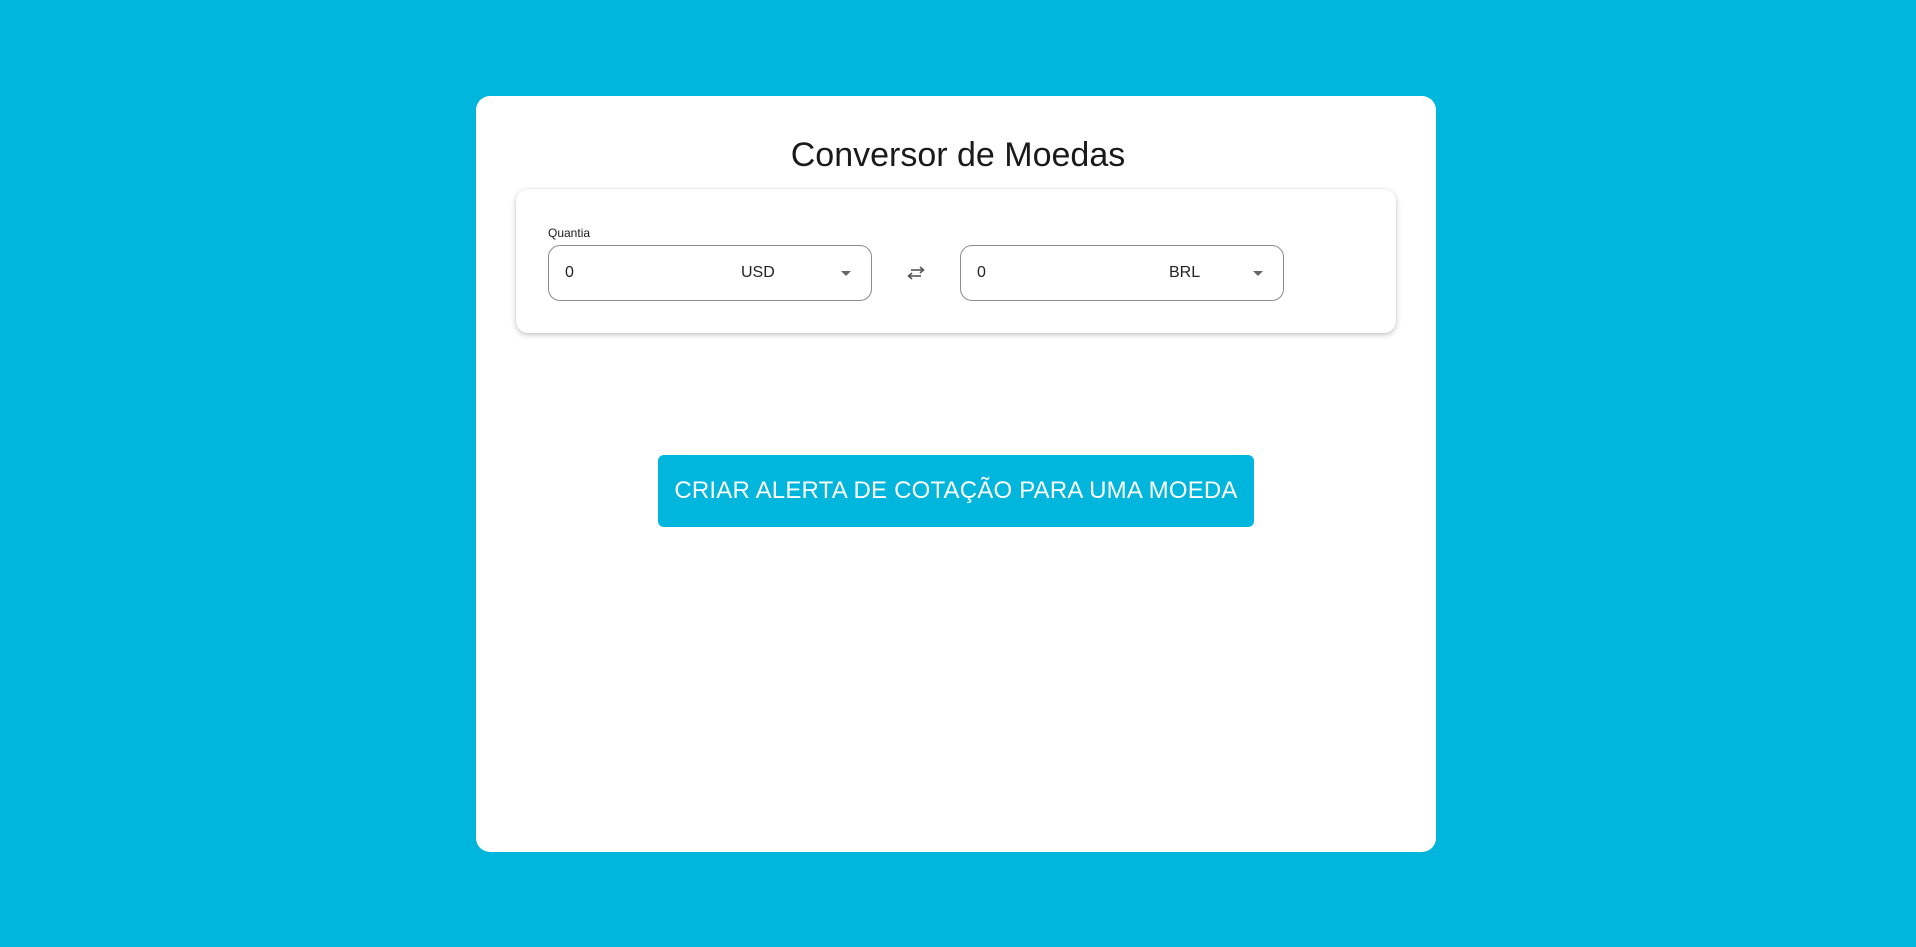  I want to click on from-amount-input, so click(635, 273).